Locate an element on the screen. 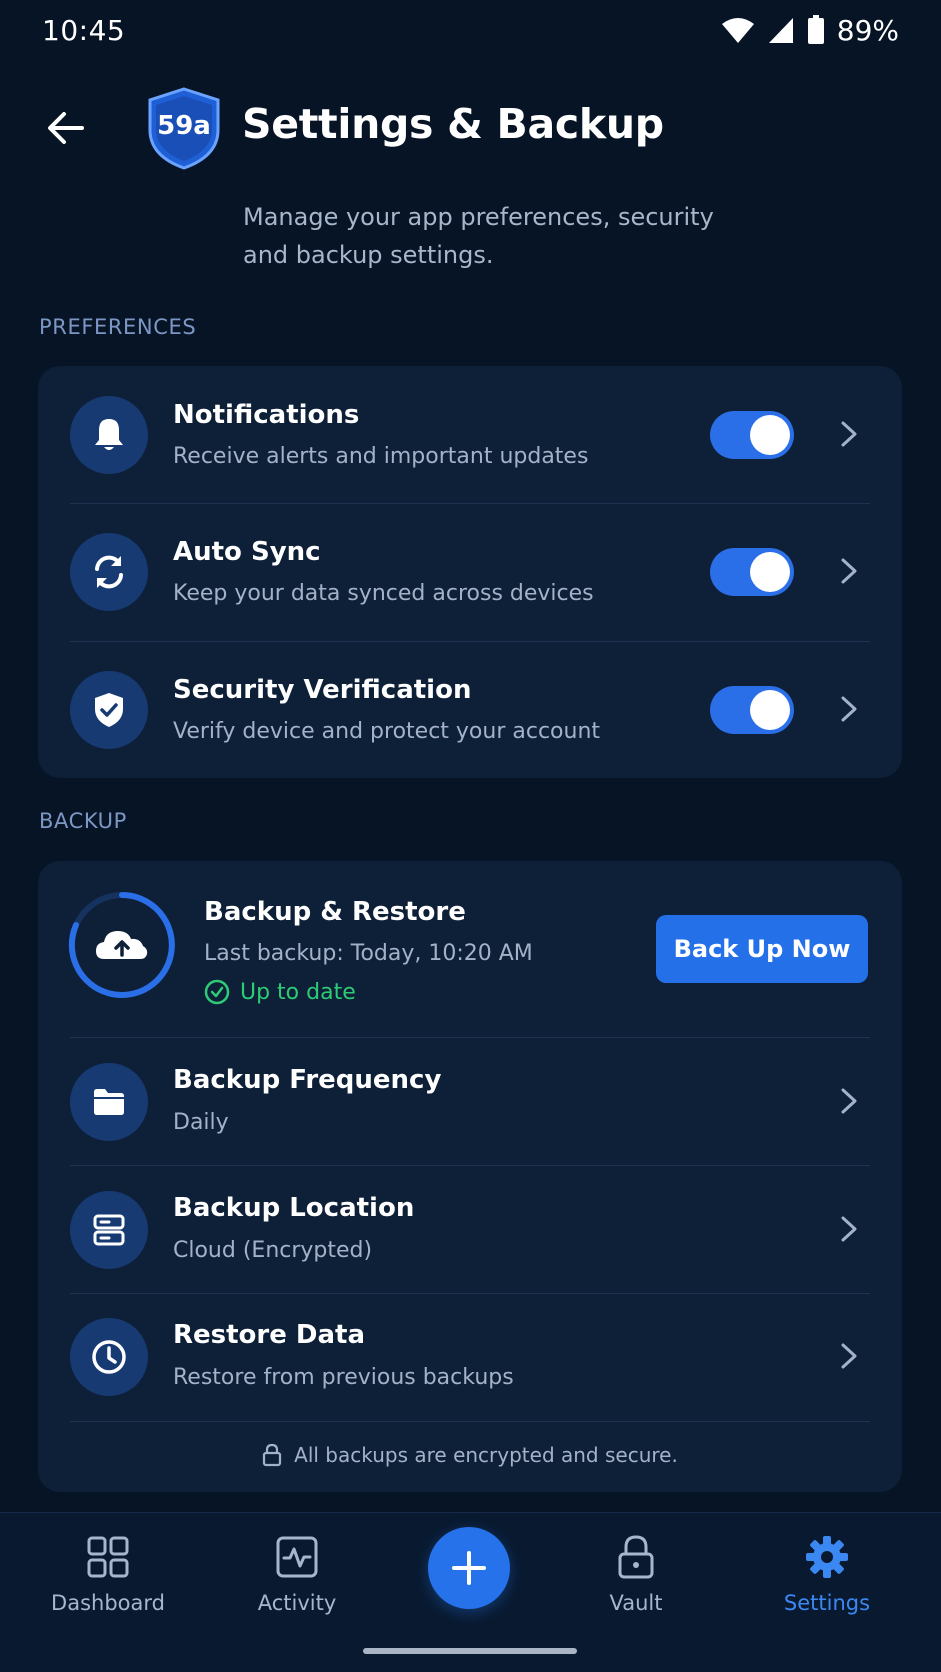  setting-title: Security Verification is located at coordinates (322, 690).